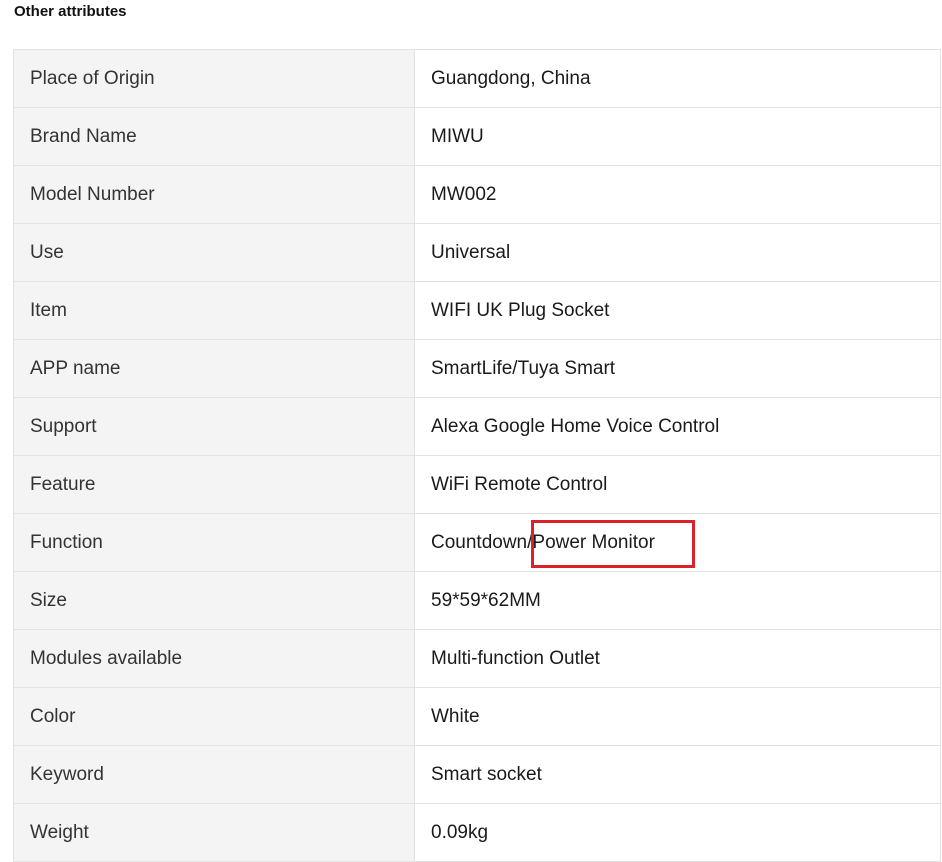  I want to click on attribute-label: Use, so click(214, 252).